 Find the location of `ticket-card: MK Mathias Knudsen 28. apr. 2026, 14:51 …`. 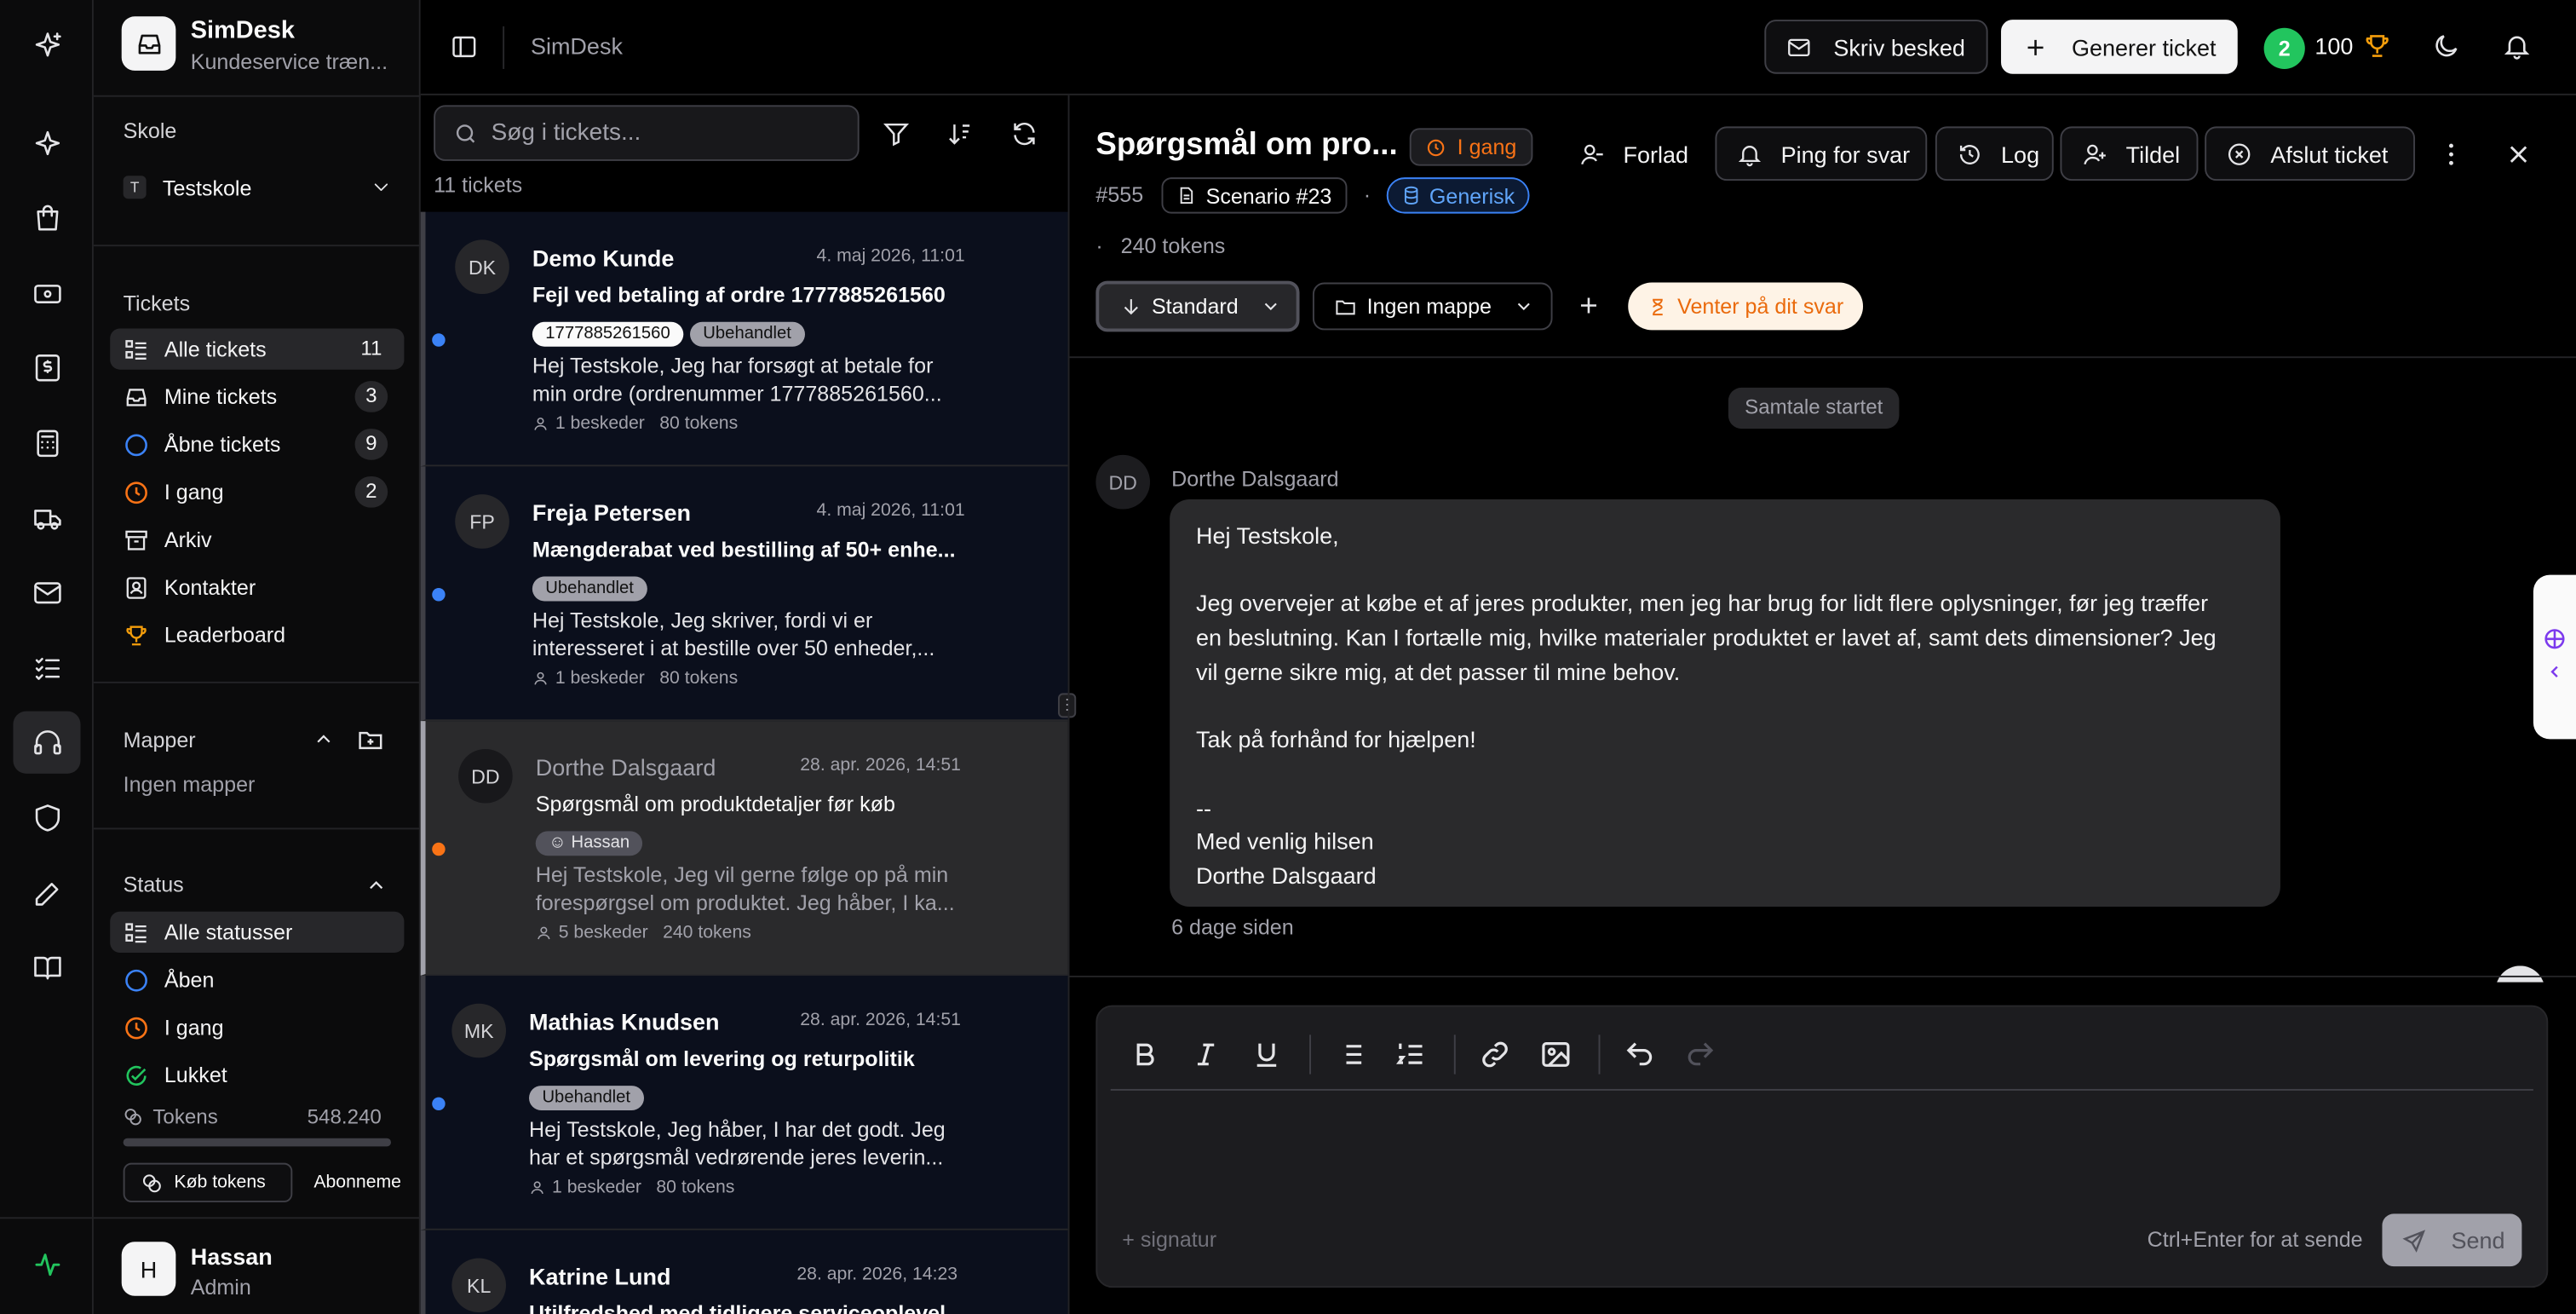

ticket-card: MK Mathias Knudsen 28. apr. 2026, 14:51 … is located at coordinates (744, 1102).